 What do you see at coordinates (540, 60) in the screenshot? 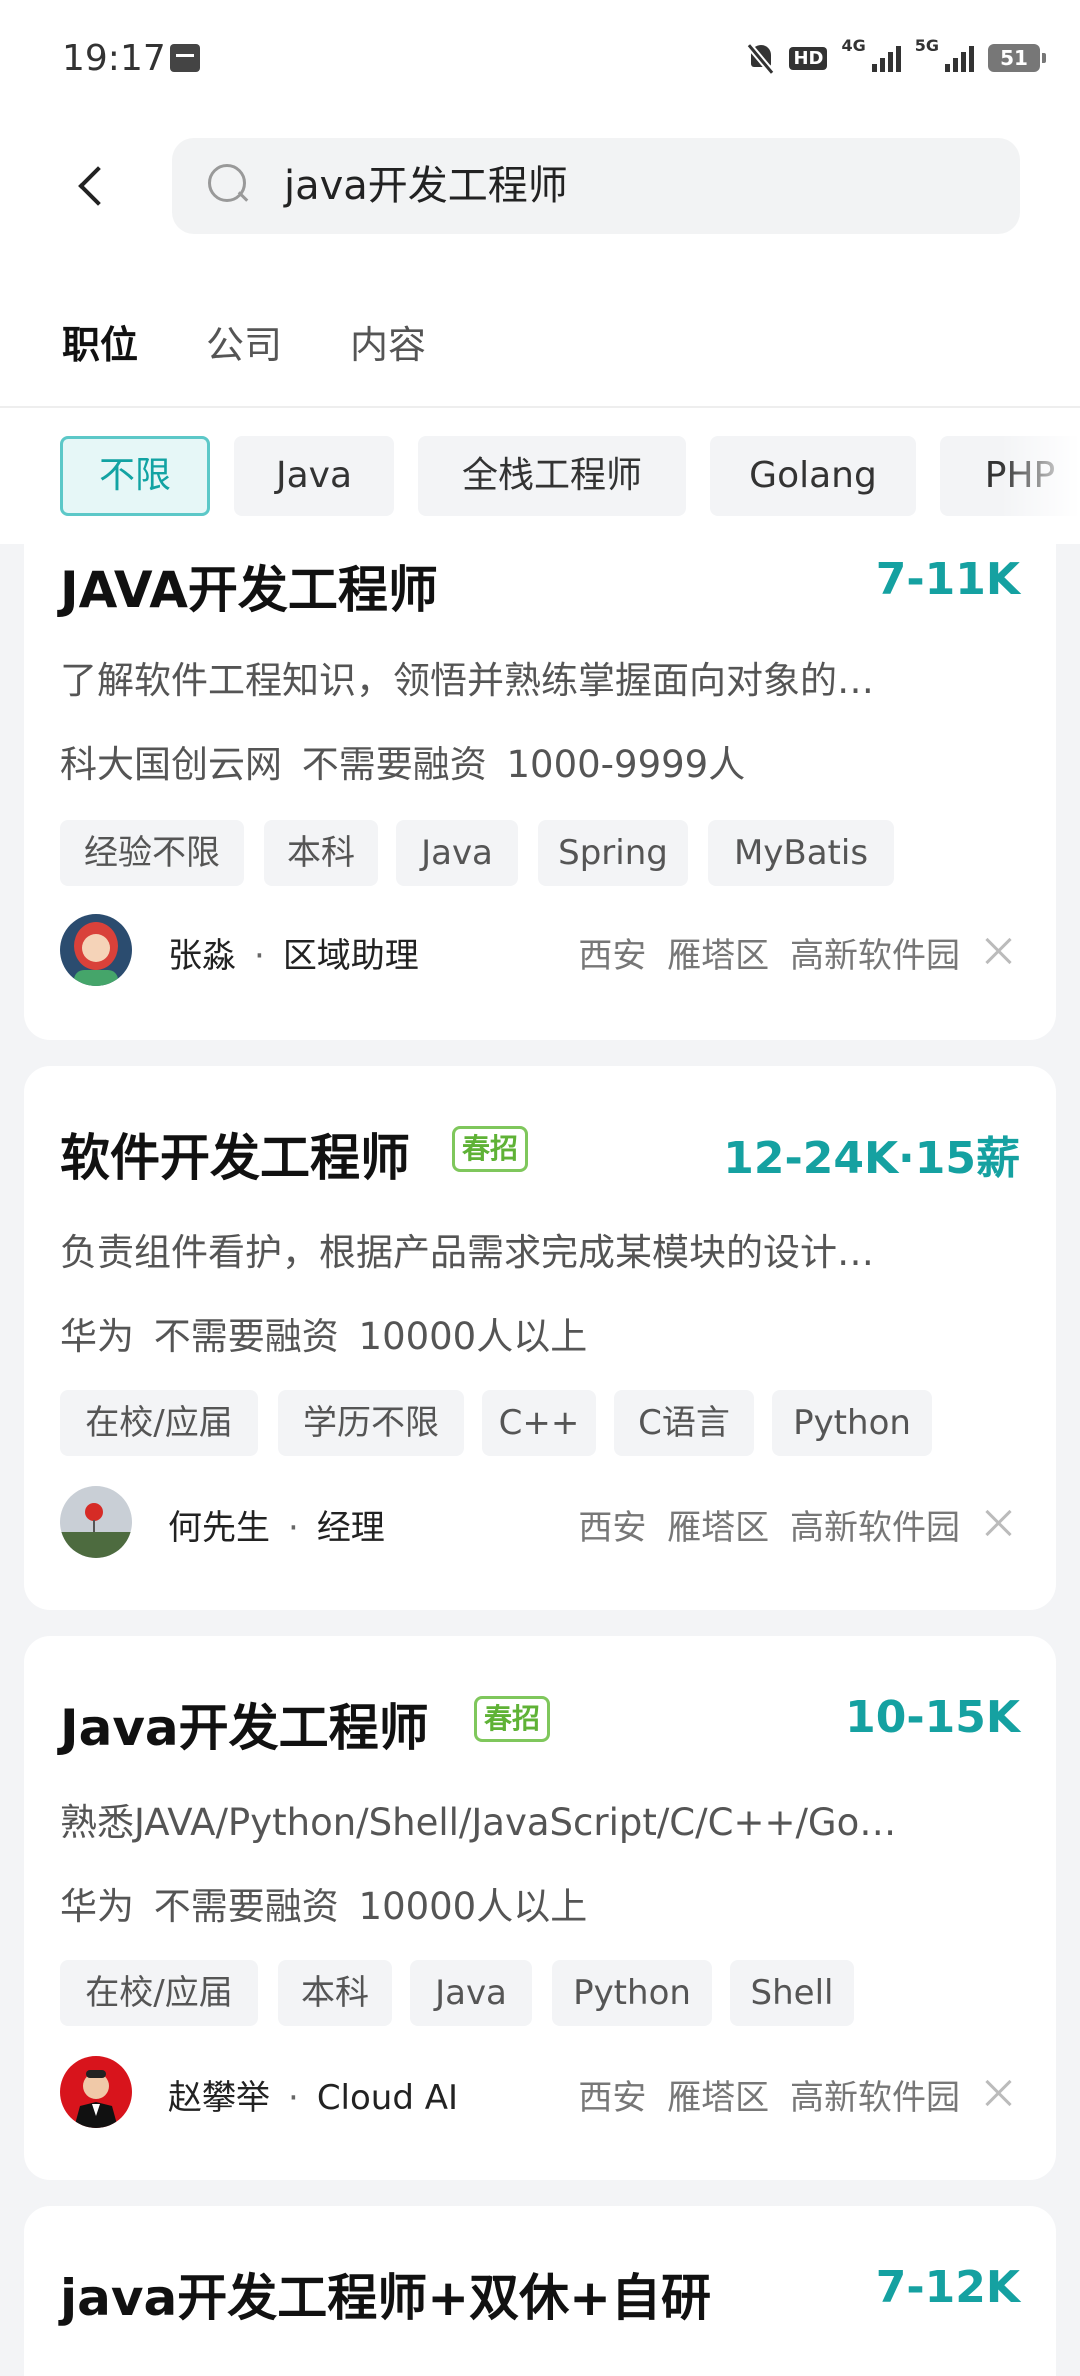
I see `status-bar: 19:17 HD 4G 5G 51` at bounding box center [540, 60].